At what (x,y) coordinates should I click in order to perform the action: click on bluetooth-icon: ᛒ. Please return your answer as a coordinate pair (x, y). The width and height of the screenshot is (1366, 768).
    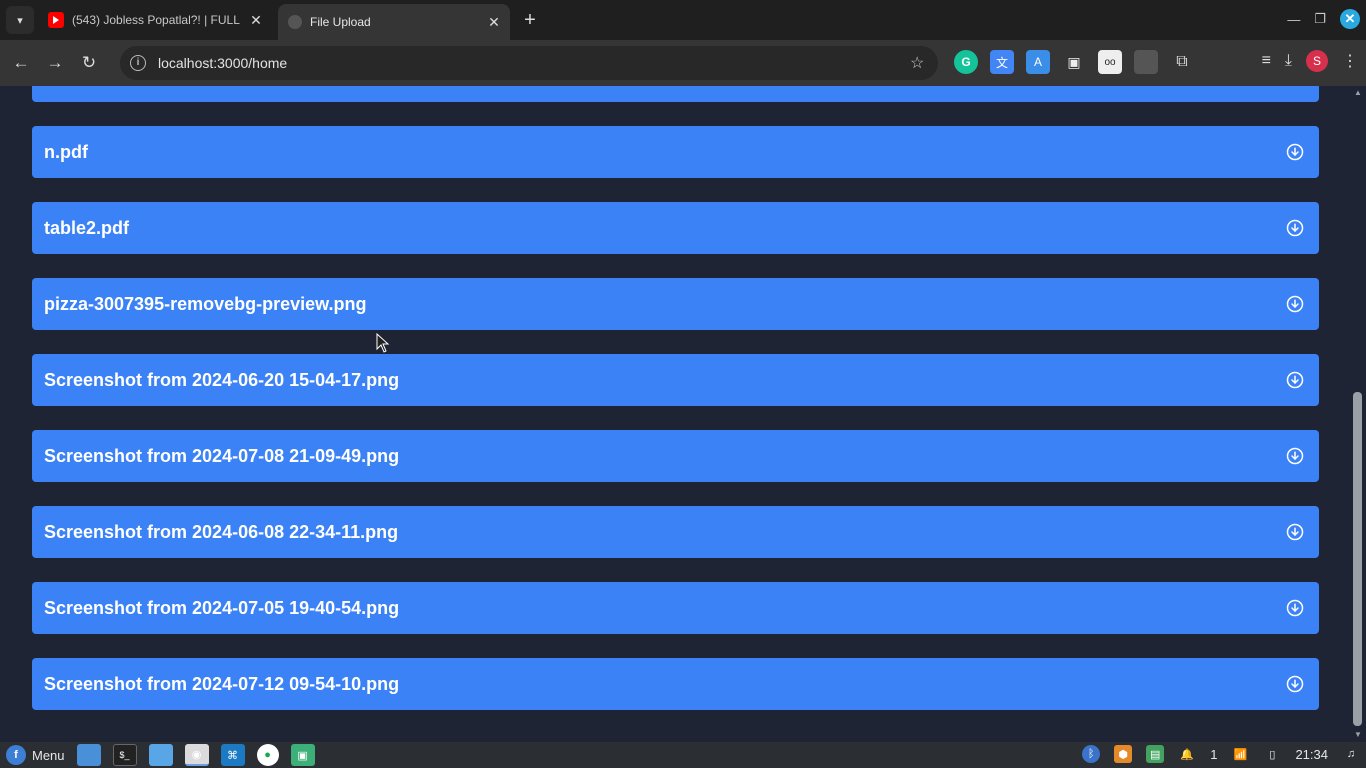
    Looking at the image, I should click on (1091, 754).